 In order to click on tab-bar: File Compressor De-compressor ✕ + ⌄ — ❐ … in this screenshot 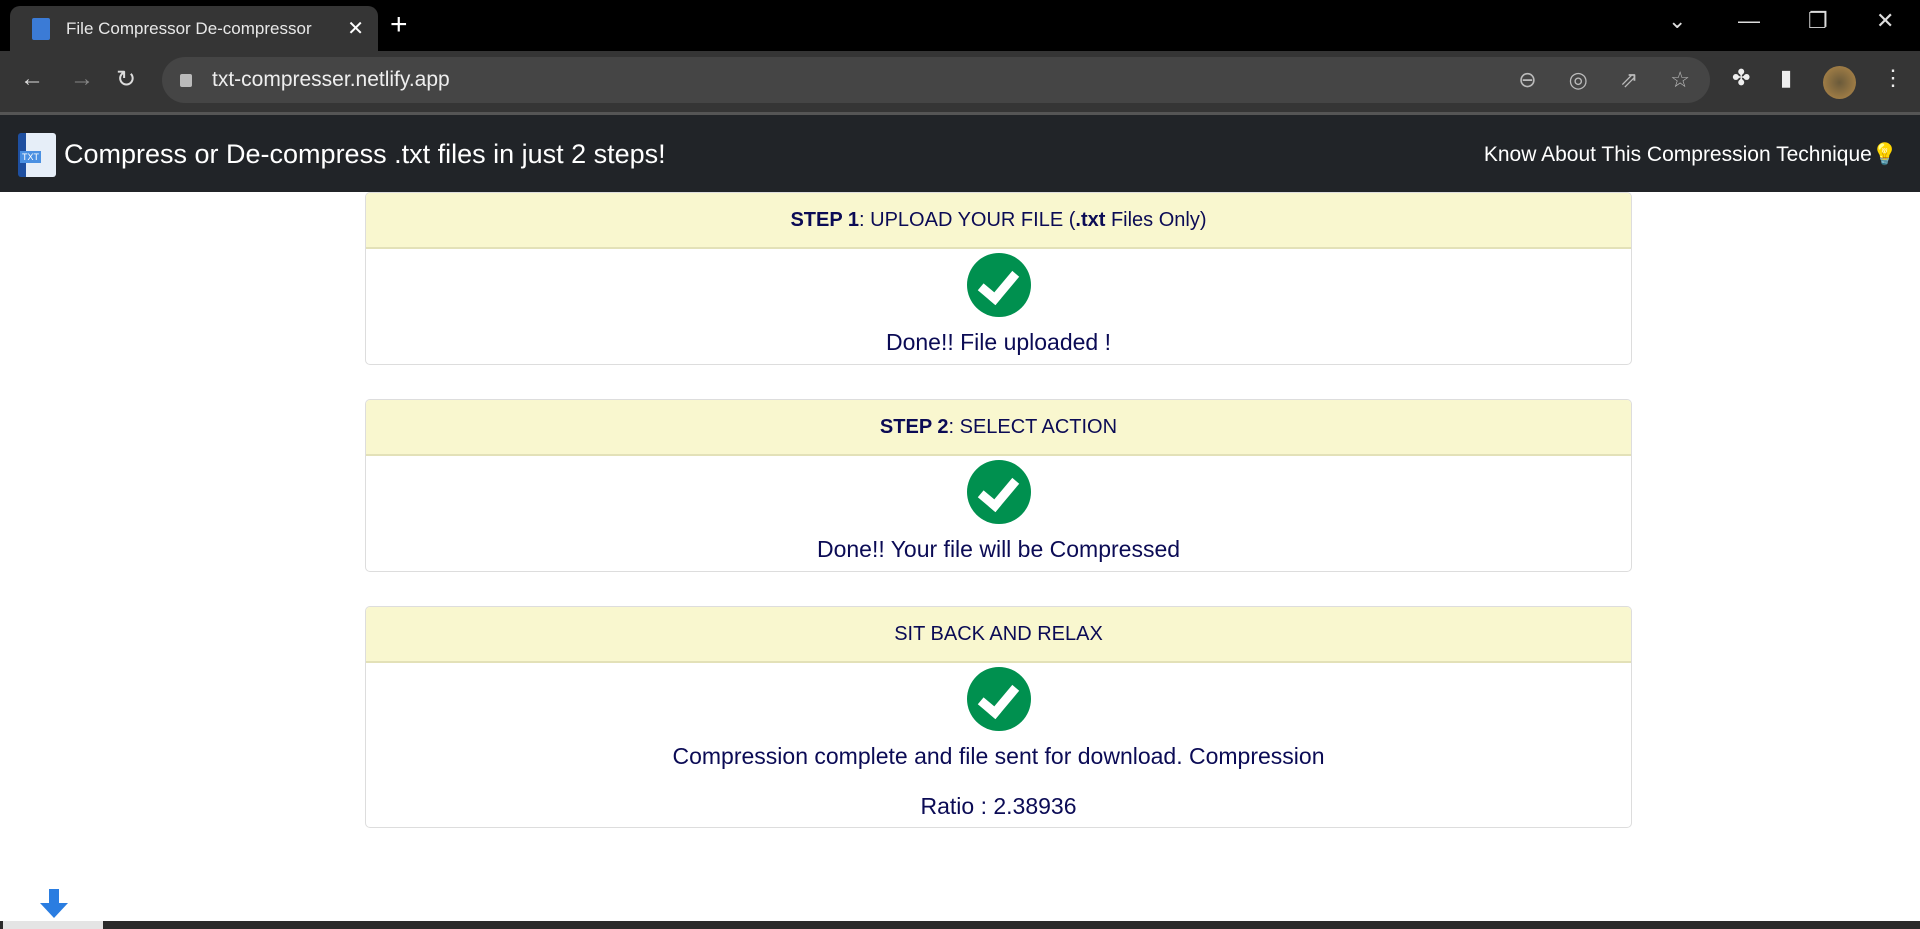, I will do `click(960, 25)`.